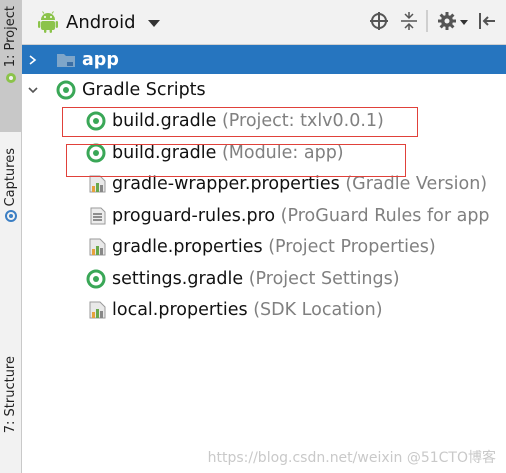 This screenshot has height=473, width=506. Describe the element at coordinates (416, 184) in the screenshot. I see `file-hint: (Gradle Version)` at that location.